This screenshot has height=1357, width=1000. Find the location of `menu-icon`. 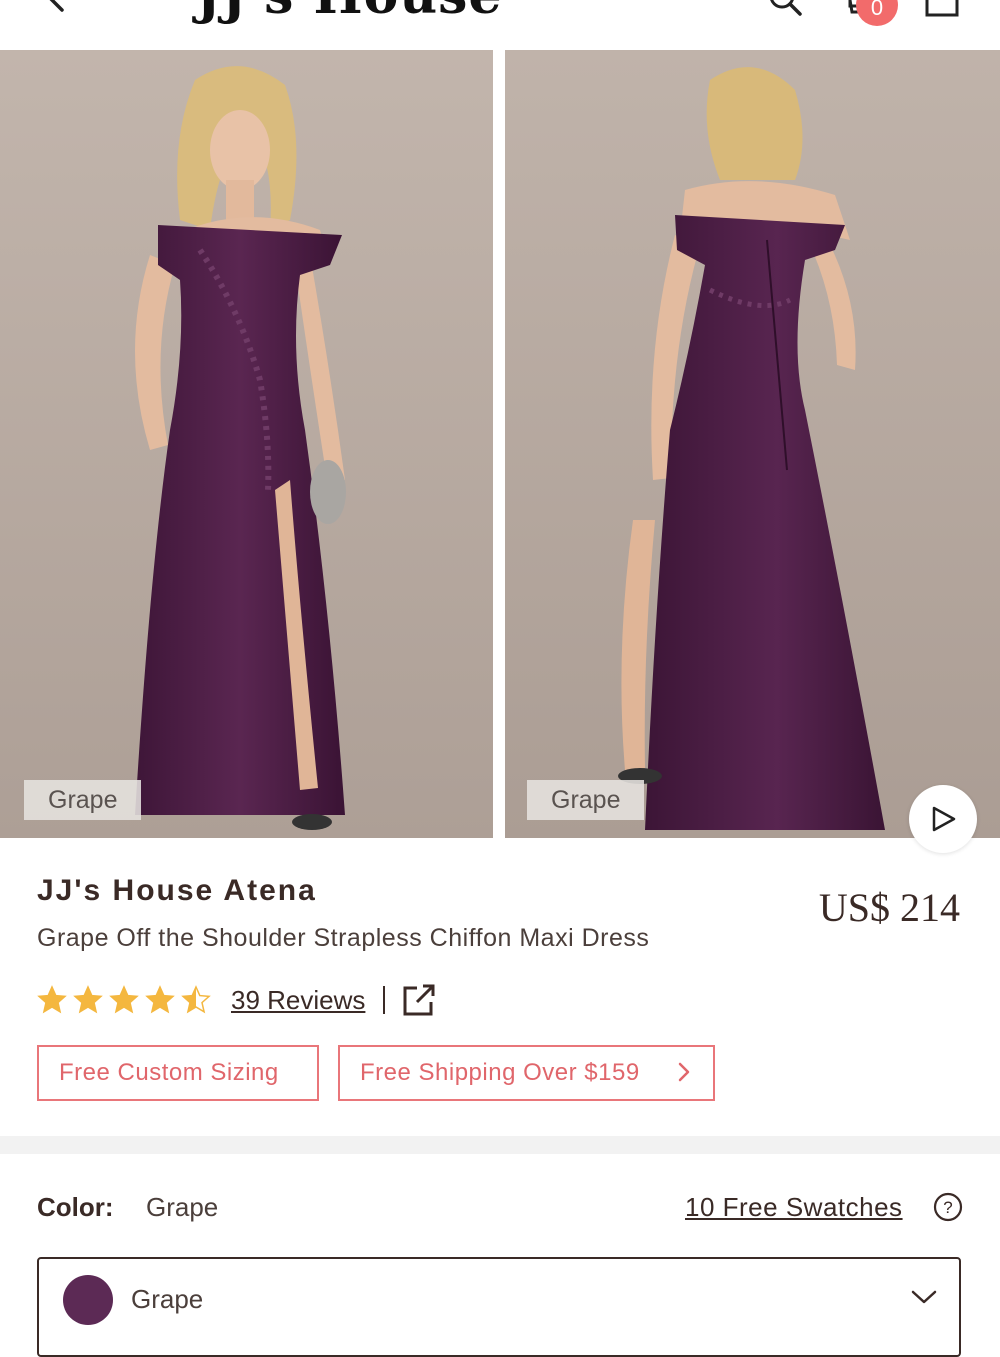

menu-icon is located at coordinates (942, 9).